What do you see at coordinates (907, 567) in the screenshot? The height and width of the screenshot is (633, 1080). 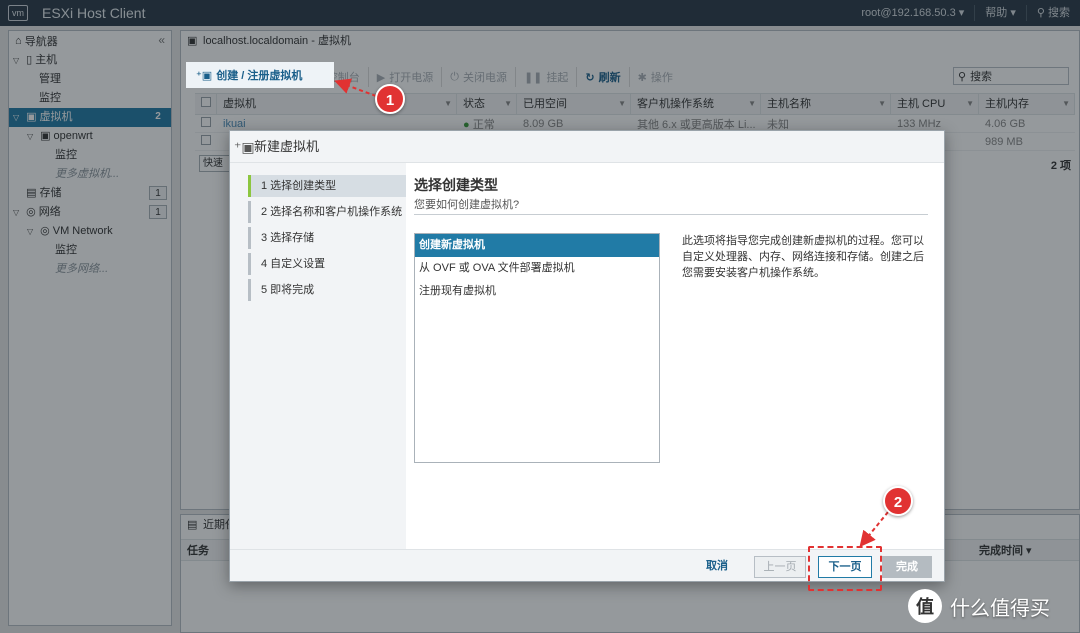 I see `finish-button: 完成` at bounding box center [907, 567].